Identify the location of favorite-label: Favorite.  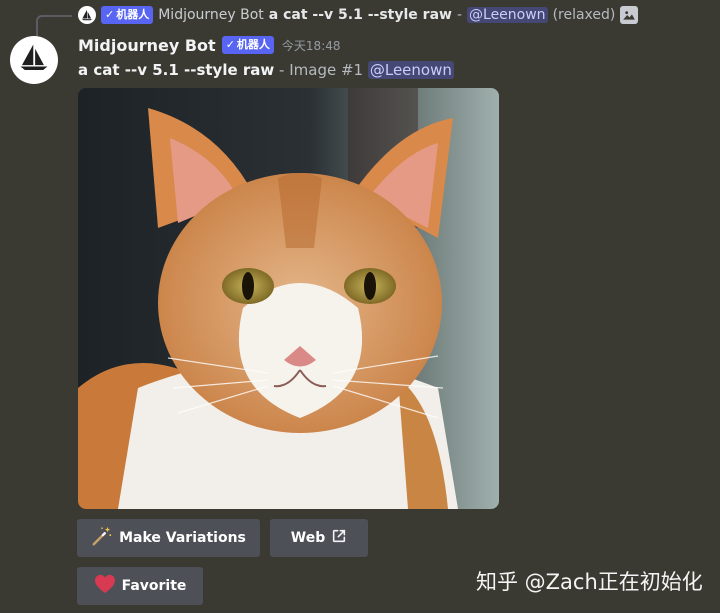
(154, 586).